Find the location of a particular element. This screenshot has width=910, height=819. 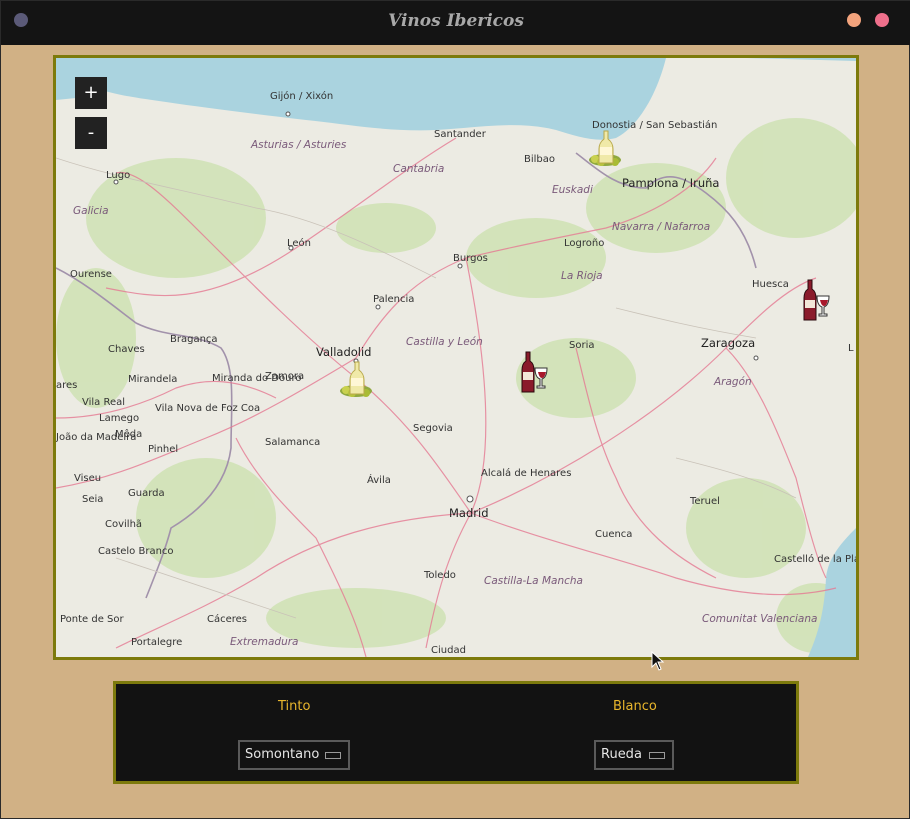

city-label-pinhel: Pinhel is located at coordinates (163, 449).